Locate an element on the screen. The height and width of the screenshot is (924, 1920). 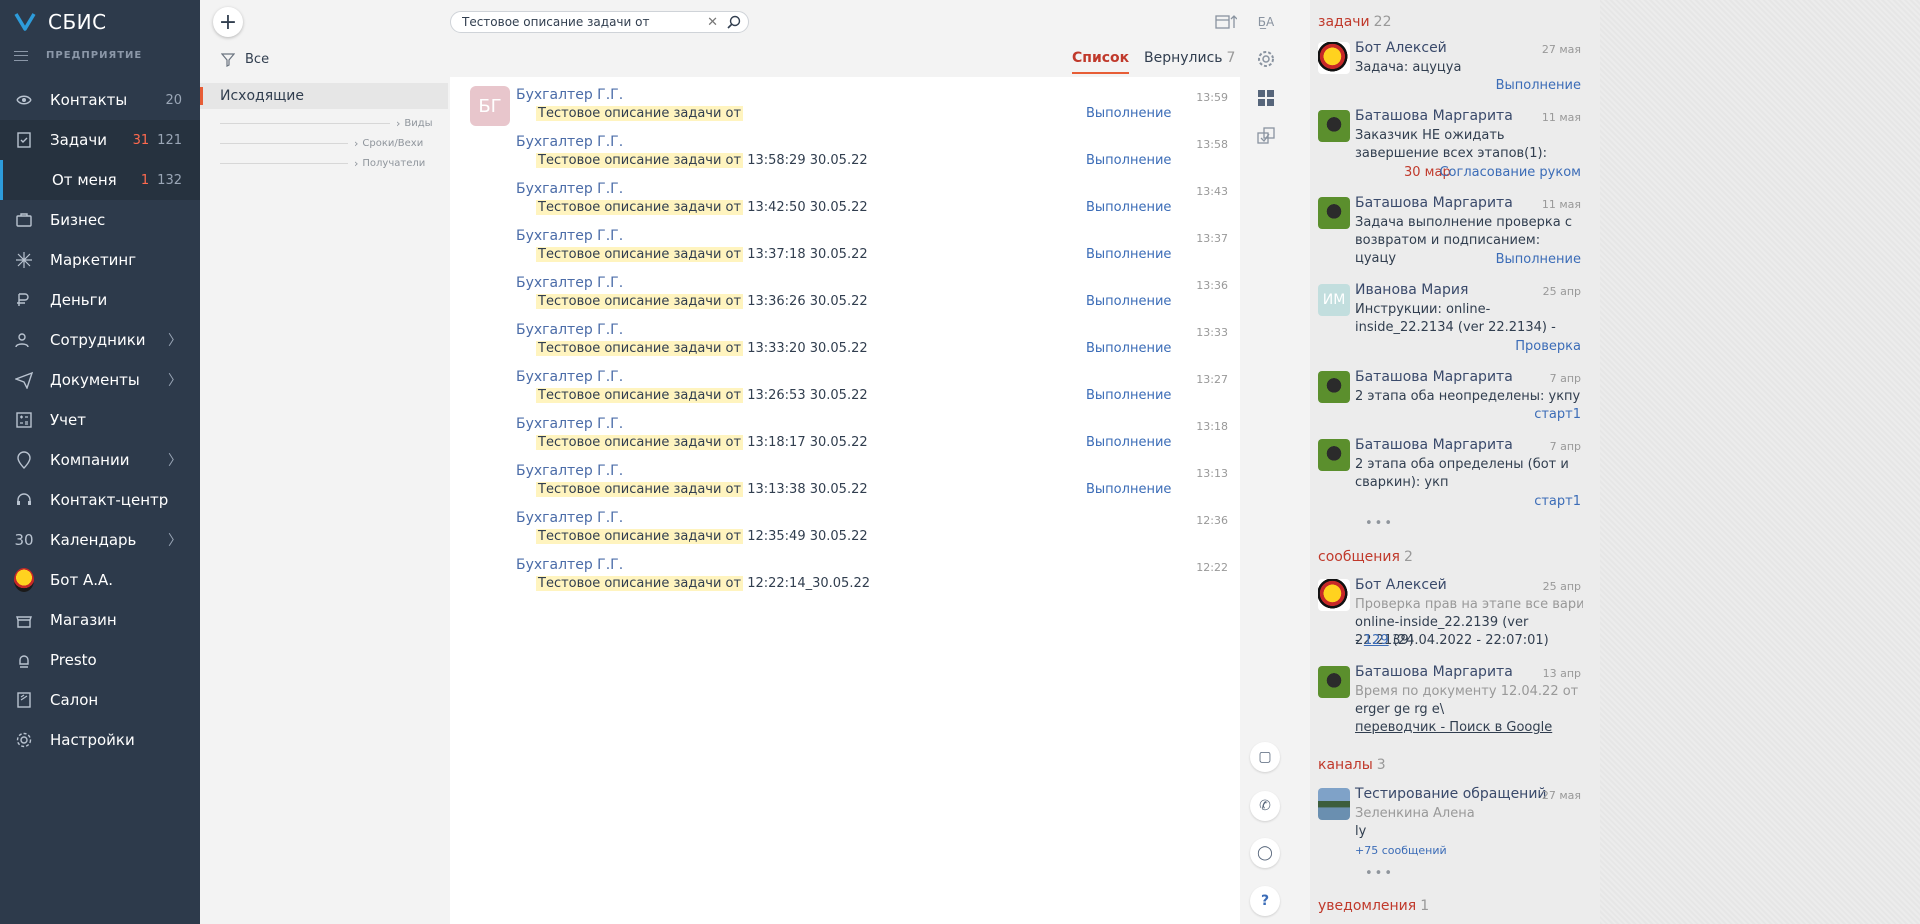
nav-item-contact-center: Контакт-центр is located at coordinates (100, 500).